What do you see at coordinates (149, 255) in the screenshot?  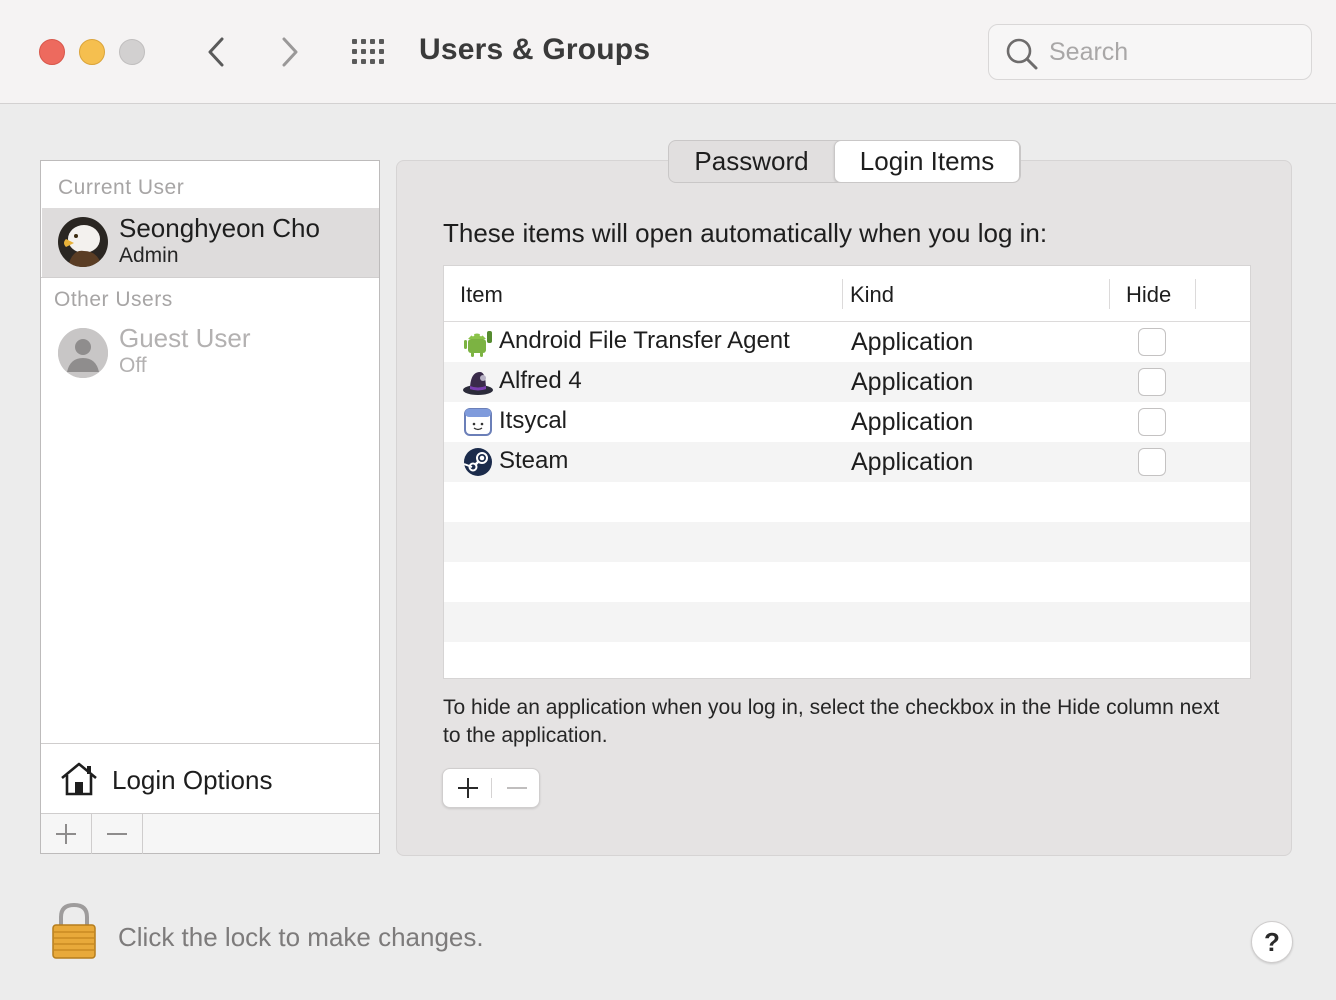 I see `current-user-role: Admin` at bounding box center [149, 255].